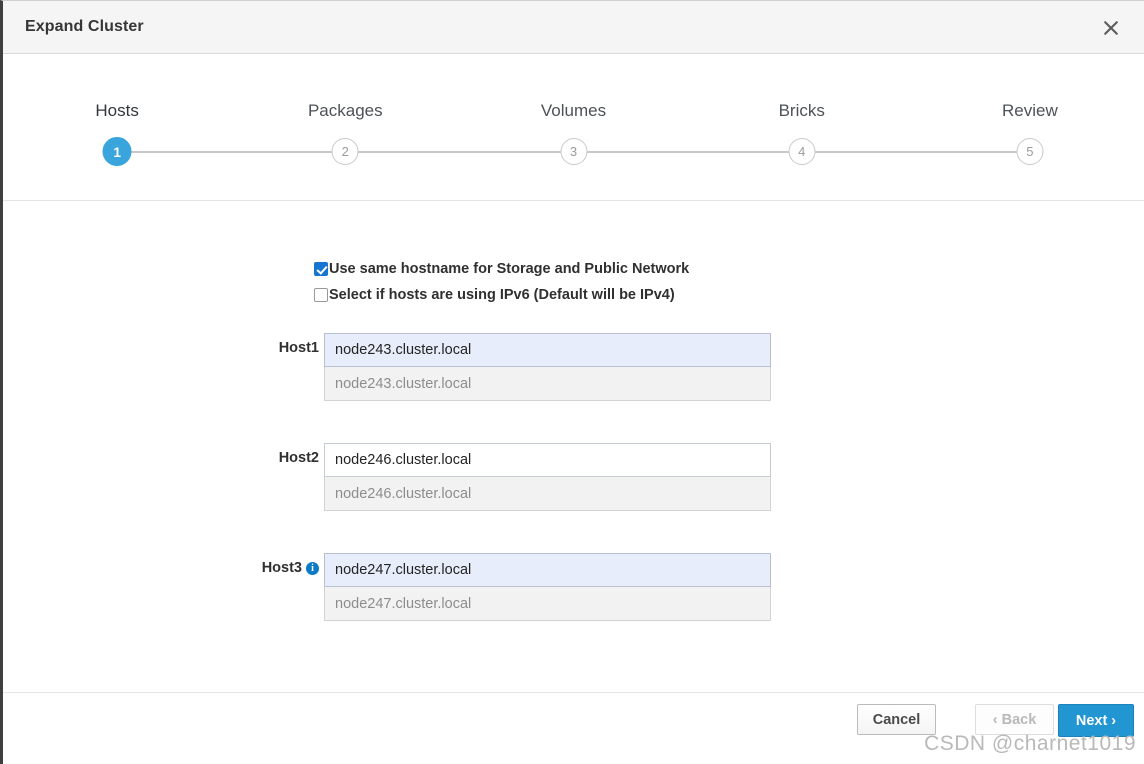 The height and width of the screenshot is (764, 1144). I want to click on wizard-step-circle: 4, so click(802, 151).